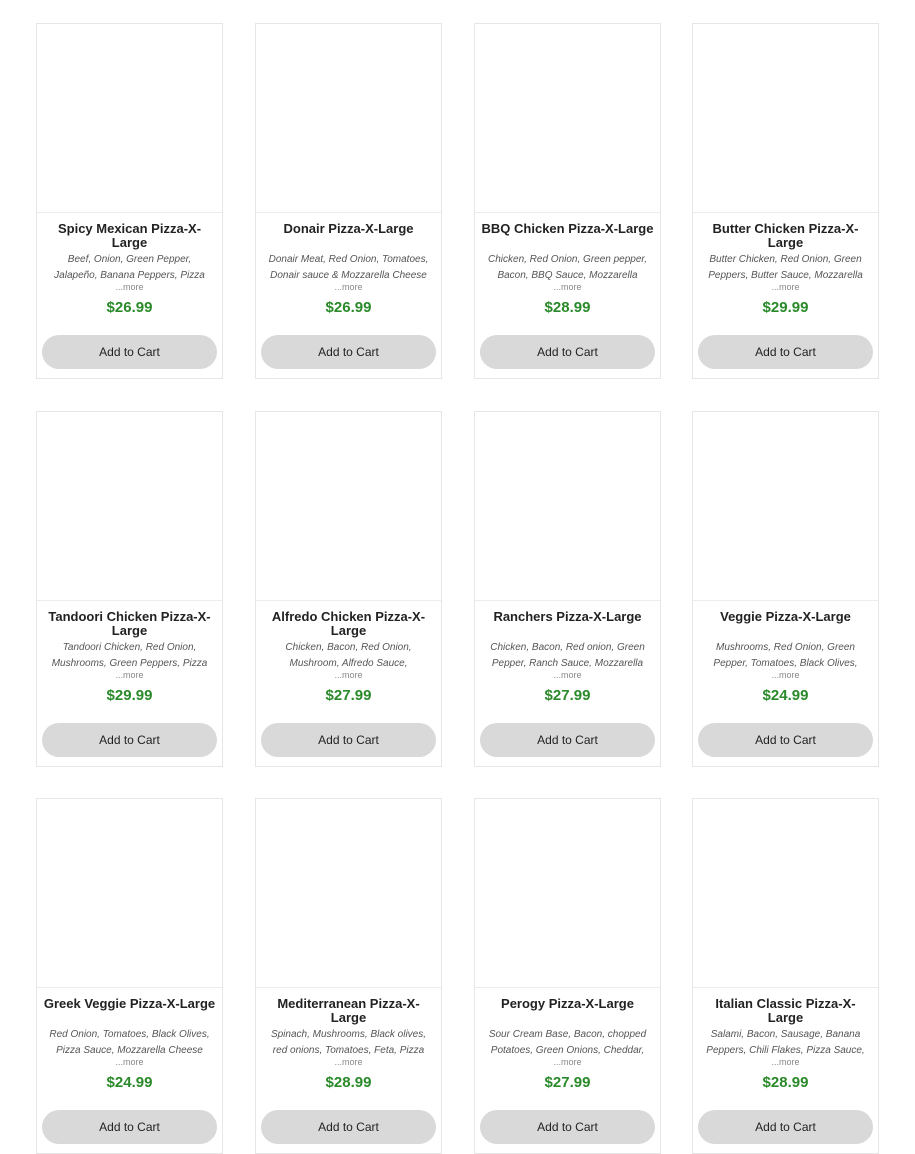  I want to click on product-name: Veggie Pizza-X-Large, so click(785, 617).